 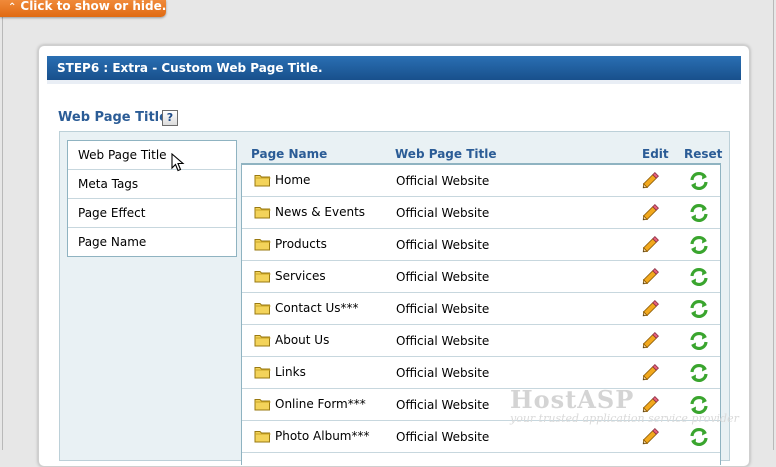 What do you see at coordinates (293, 180) in the screenshot?
I see `page-name-cell: Home` at bounding box center [293, 180].